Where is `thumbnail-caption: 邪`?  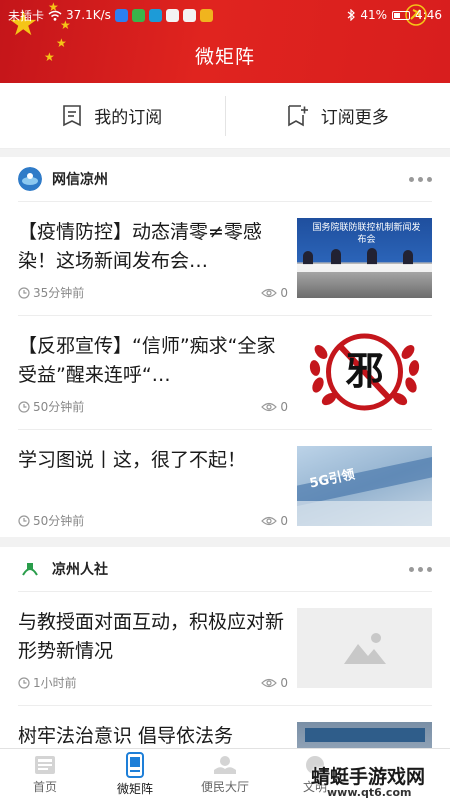 thumbnail-caption: 邪 is located at coordinates (364, 371).